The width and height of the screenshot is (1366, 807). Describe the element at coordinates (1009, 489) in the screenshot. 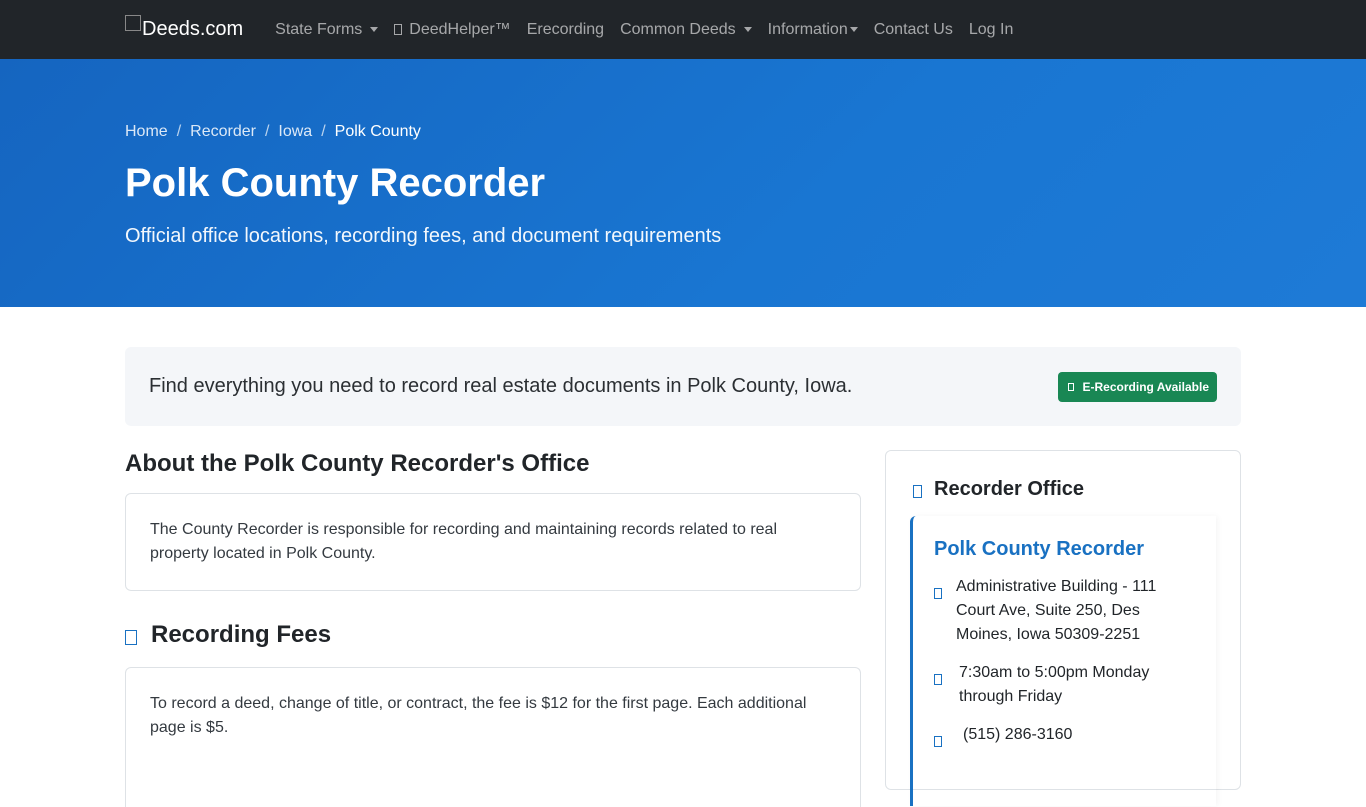

I see `sidebar-heading: Recorder Office` at that location.